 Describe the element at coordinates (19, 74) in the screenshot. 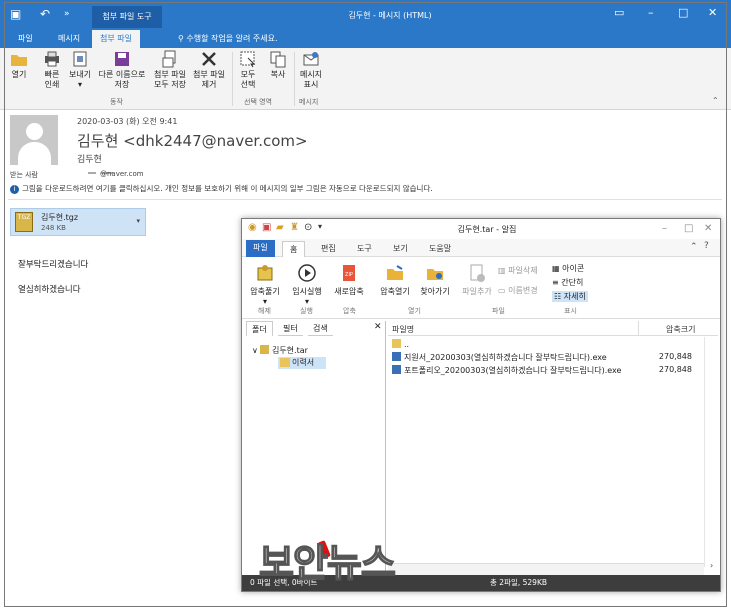

I see `open-label: 열기` at that location.